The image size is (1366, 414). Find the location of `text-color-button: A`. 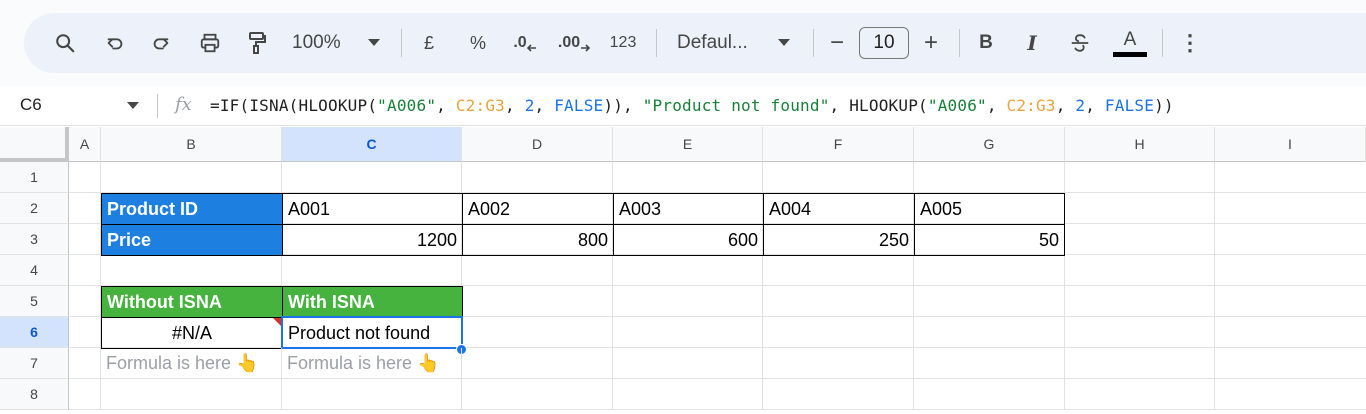

text-color-button: A is located at coordinates (1130, 43).